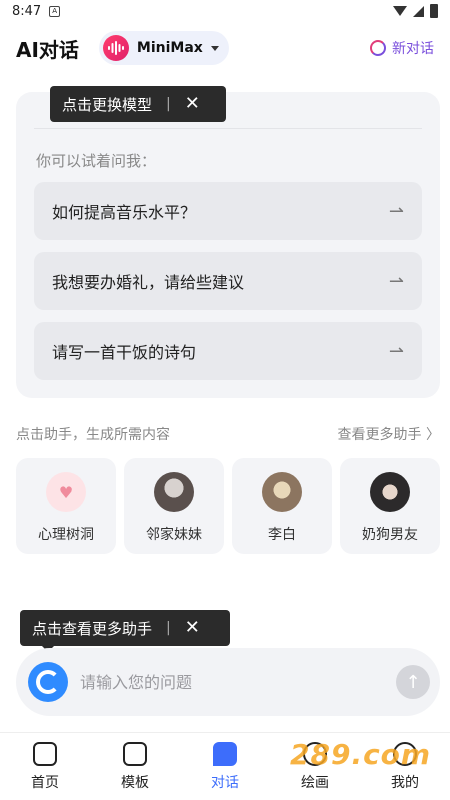  What do you see at coordinates (225, 782) in the screenshot?
I see `nav-label: 对话` at bounding box center [225, 782].